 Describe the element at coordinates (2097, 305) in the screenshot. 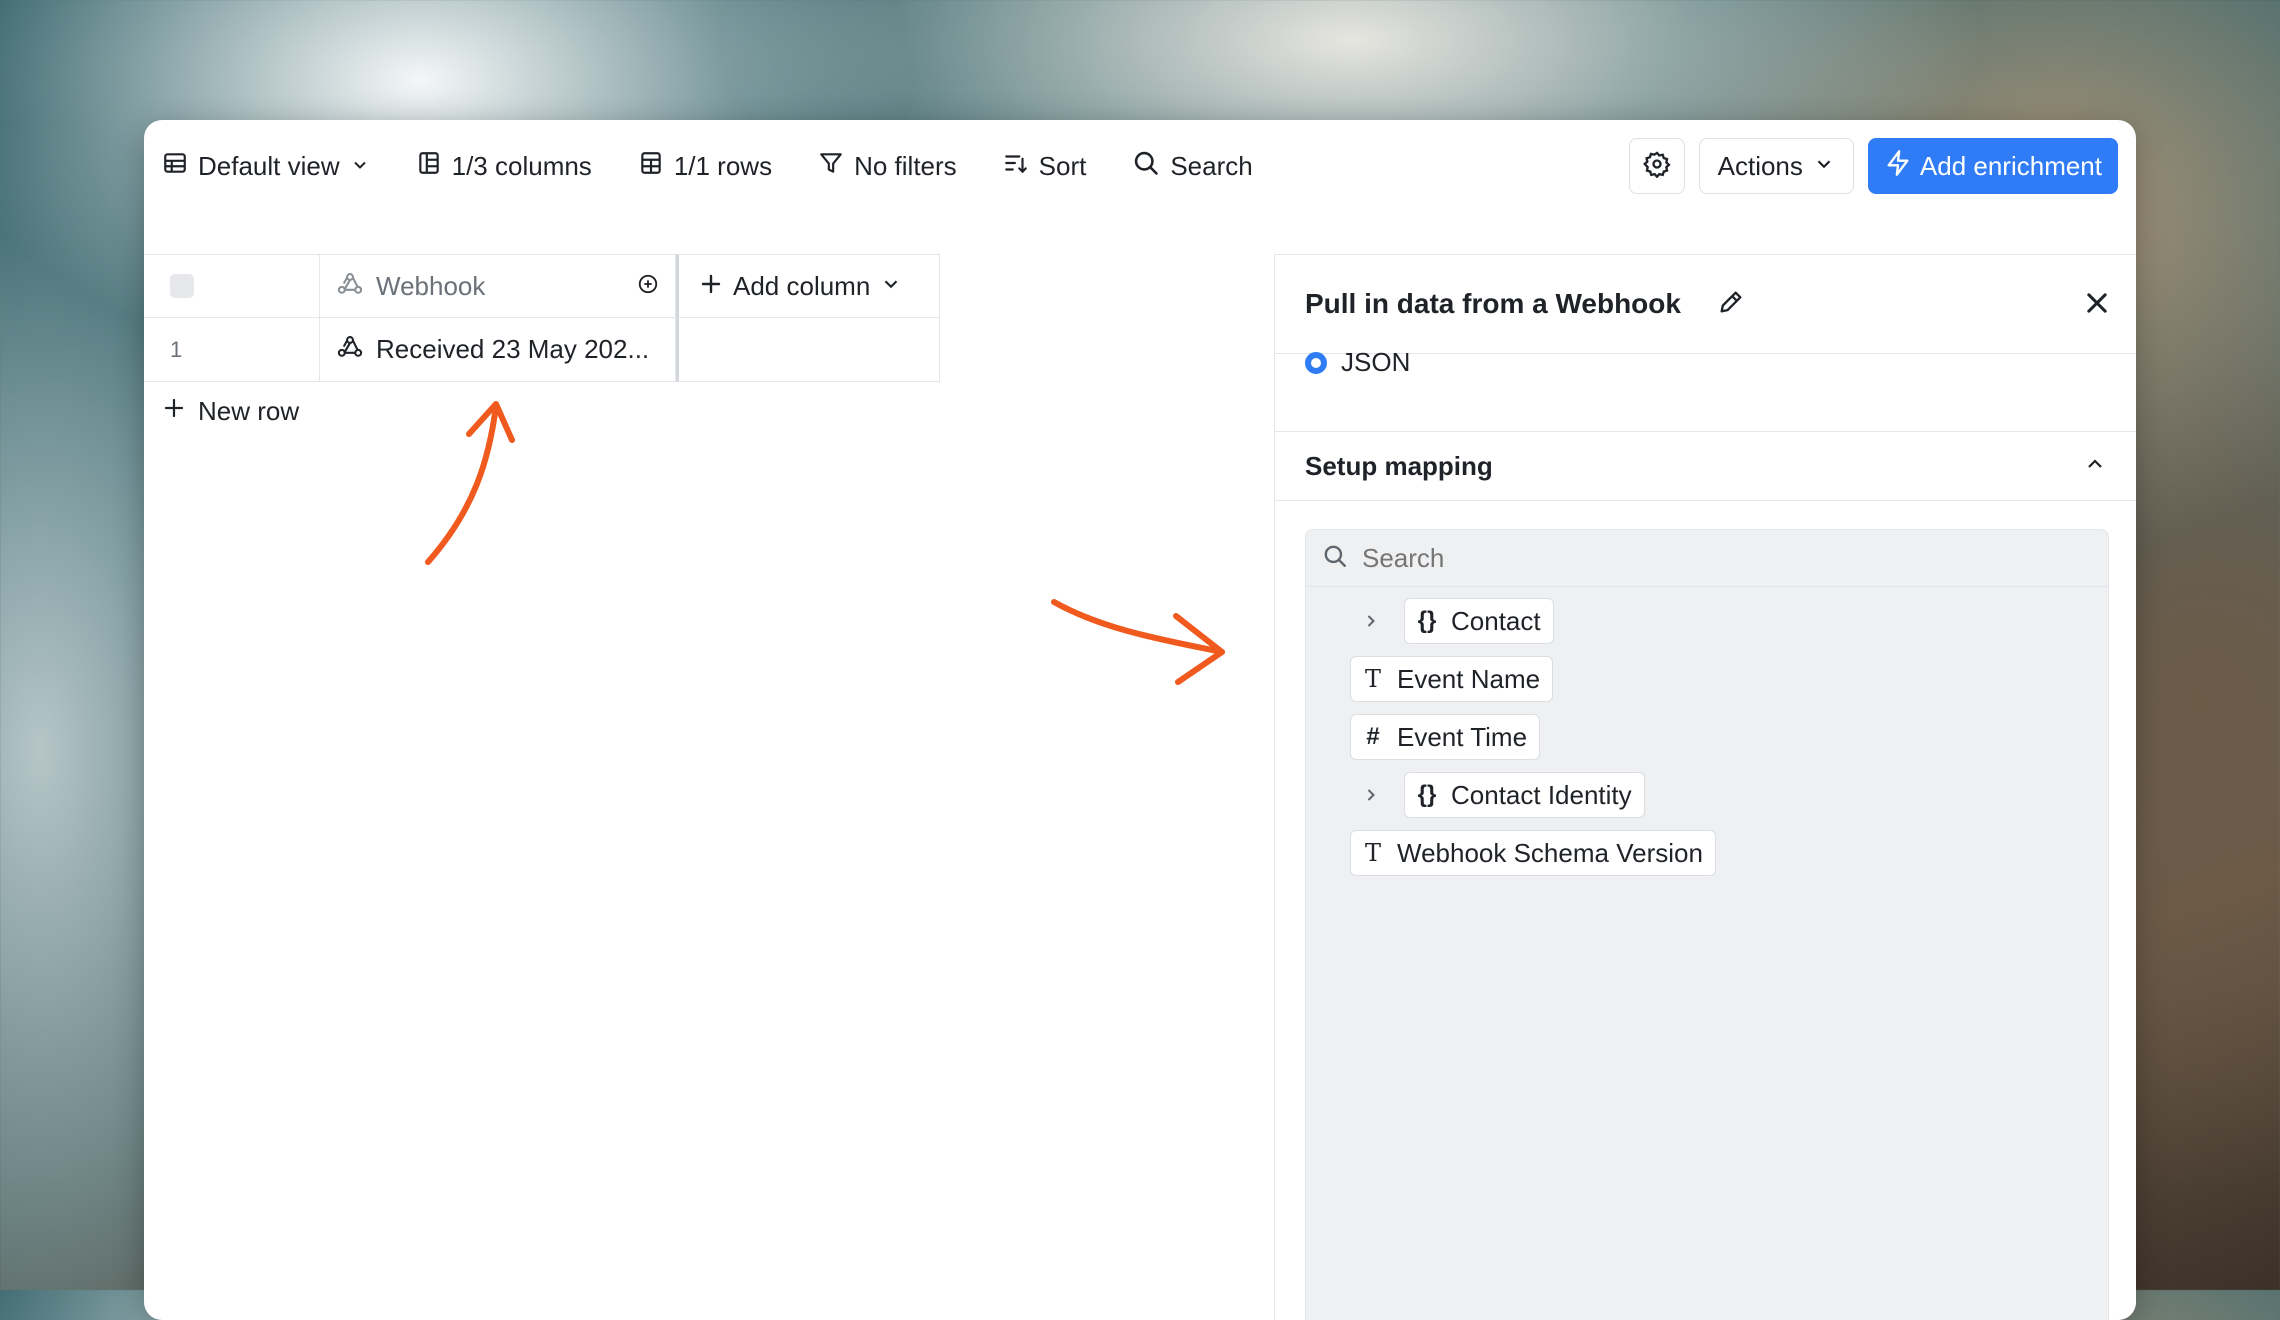

I see `close-icon` at that location.